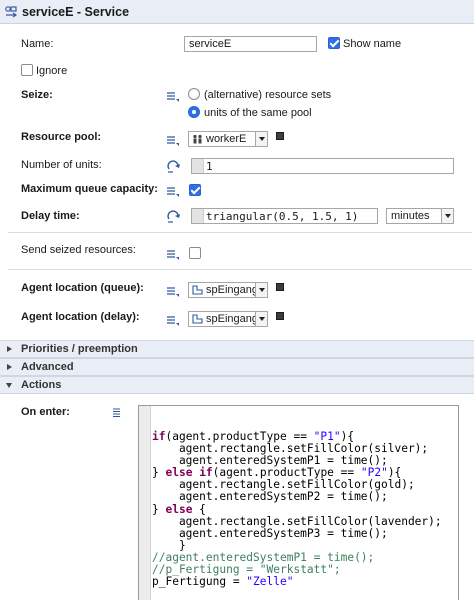  I want to click on seize-option-same-pool: units of the same pool, so click(258, 113).